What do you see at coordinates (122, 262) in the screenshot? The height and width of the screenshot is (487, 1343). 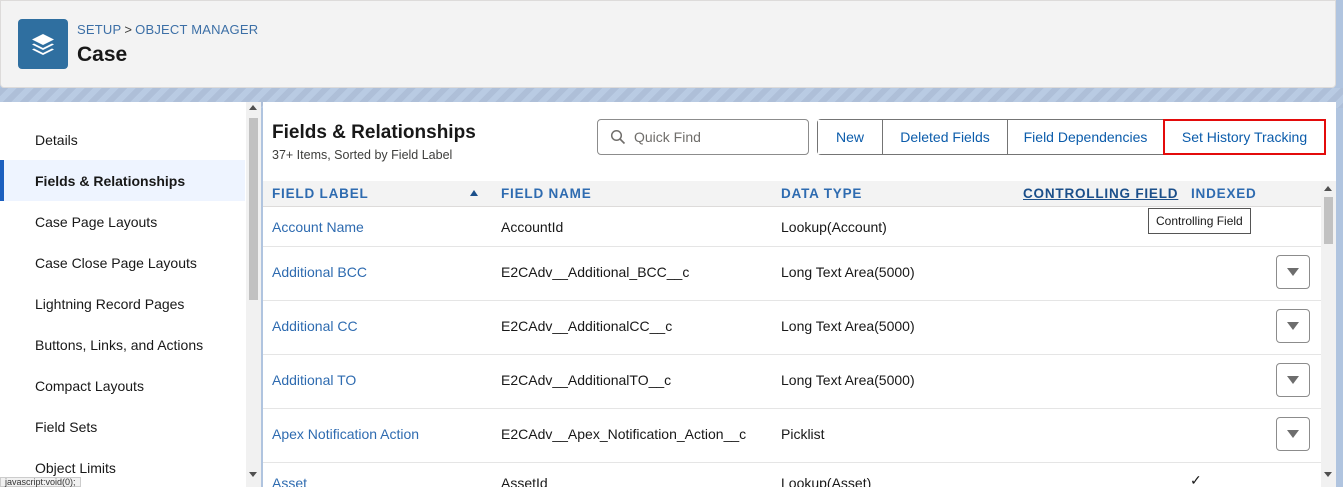 I see `sidebar-item-case-close-page-layouts: Case Close Page Layouts` at bounding box center [122, 262].